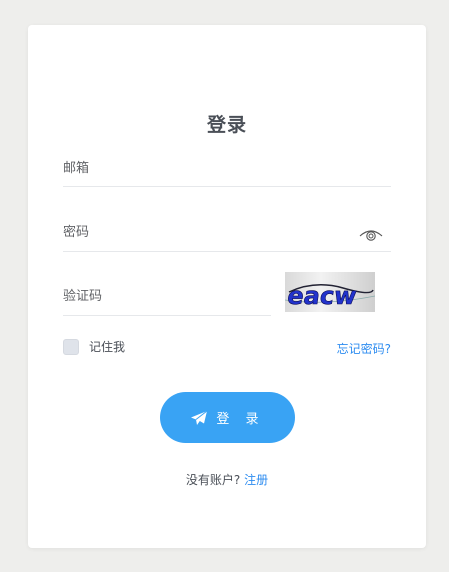 This screenshot has height=572, width=449. What do you see at coordinates (71, 346) in the screenshot?
I see `remember-checkbox` at bounding box center [71, 346].